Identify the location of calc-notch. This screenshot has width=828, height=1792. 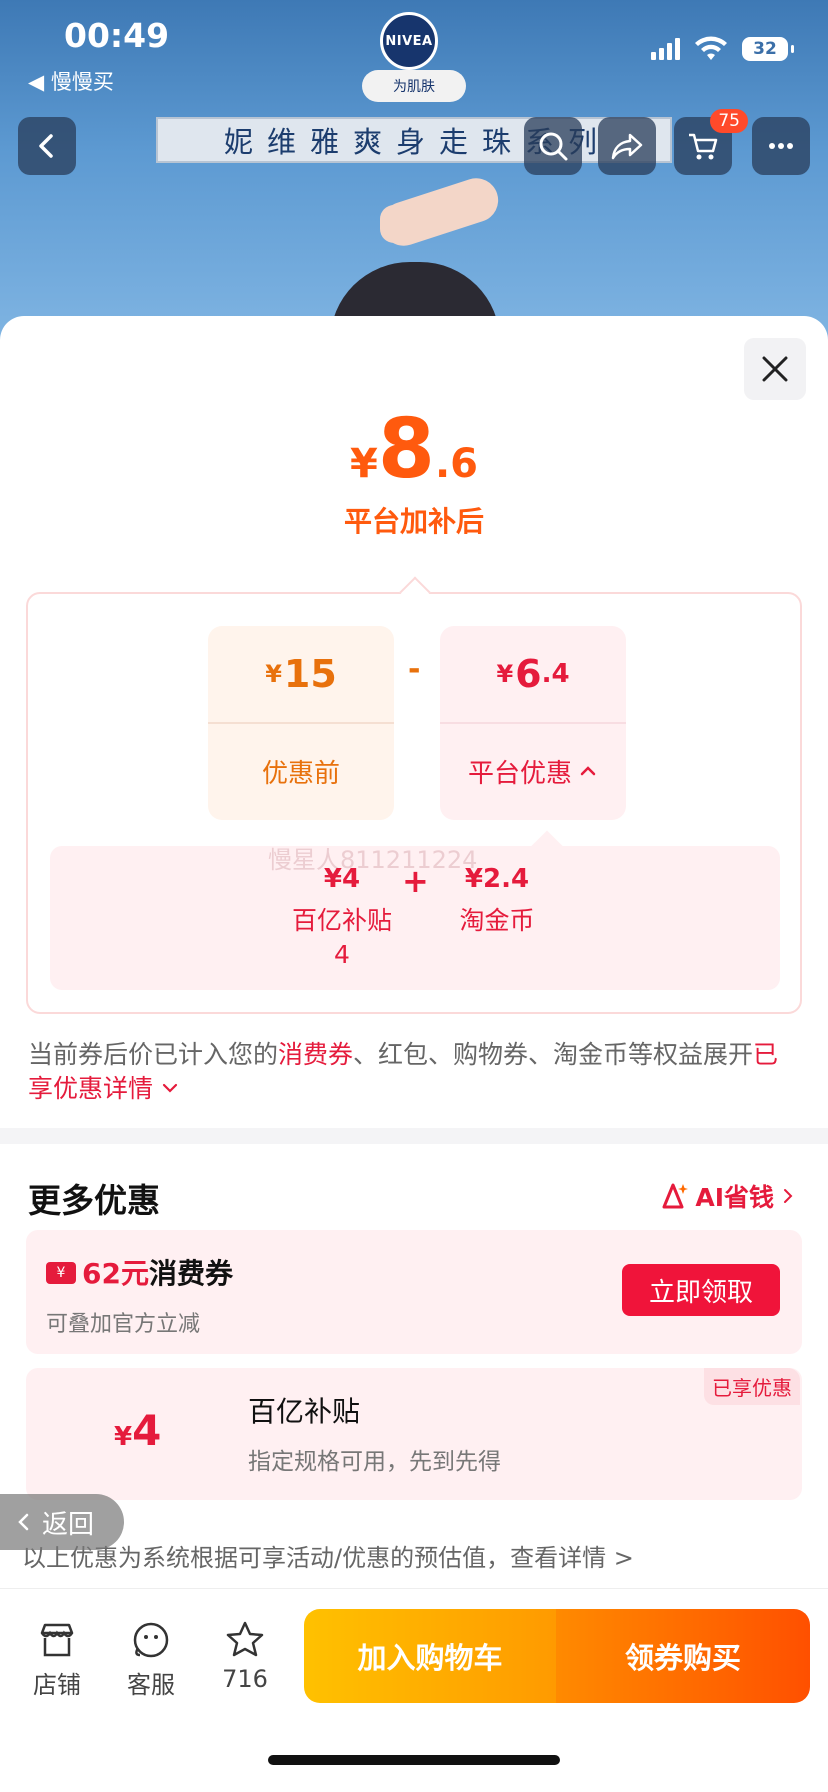
(415, 592).